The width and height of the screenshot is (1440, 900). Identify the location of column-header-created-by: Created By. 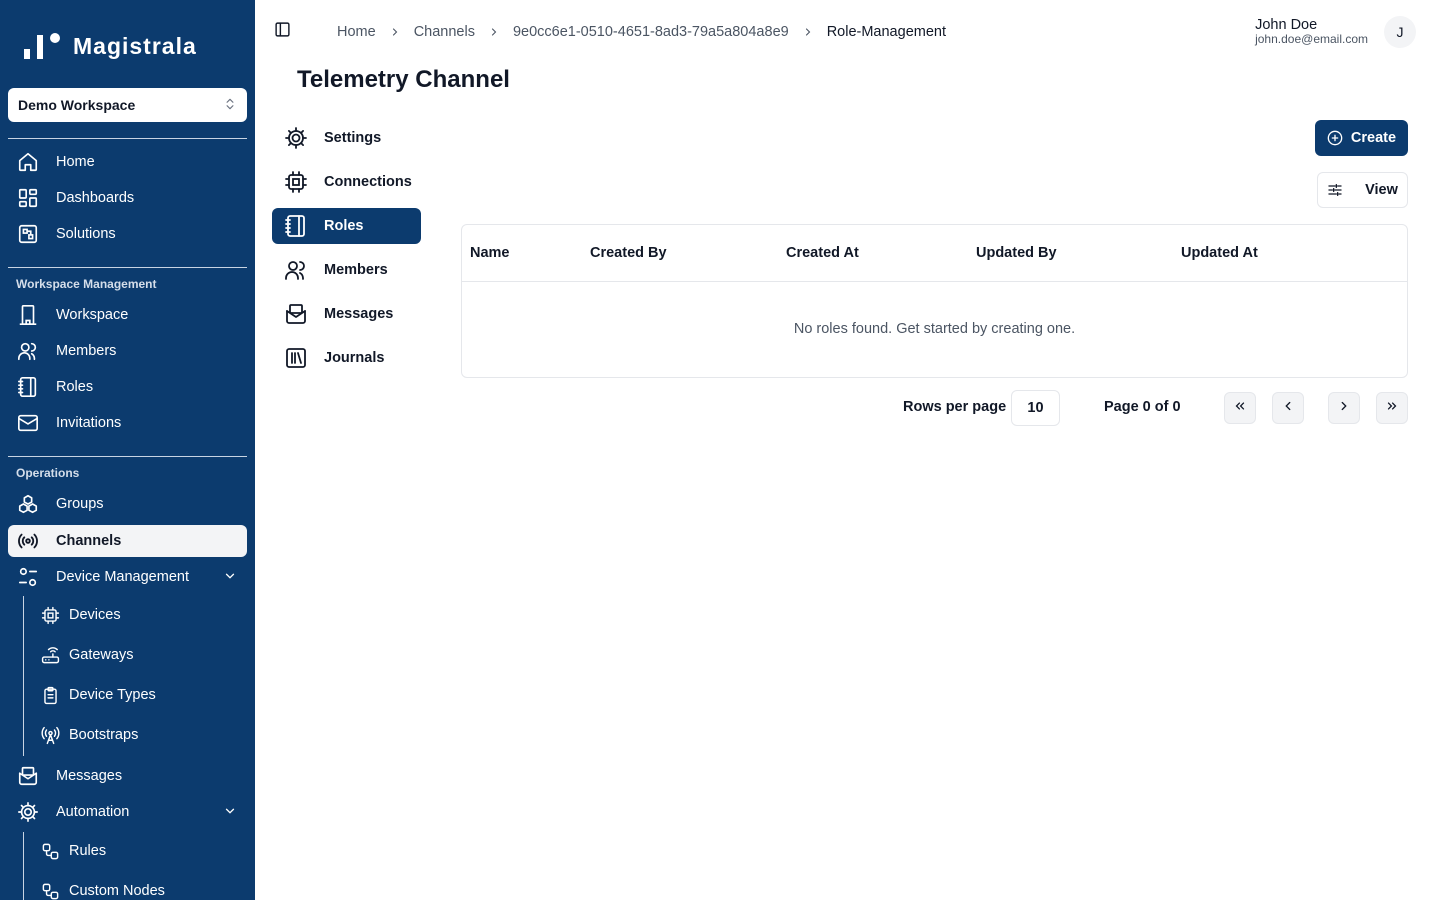
(628, 253).